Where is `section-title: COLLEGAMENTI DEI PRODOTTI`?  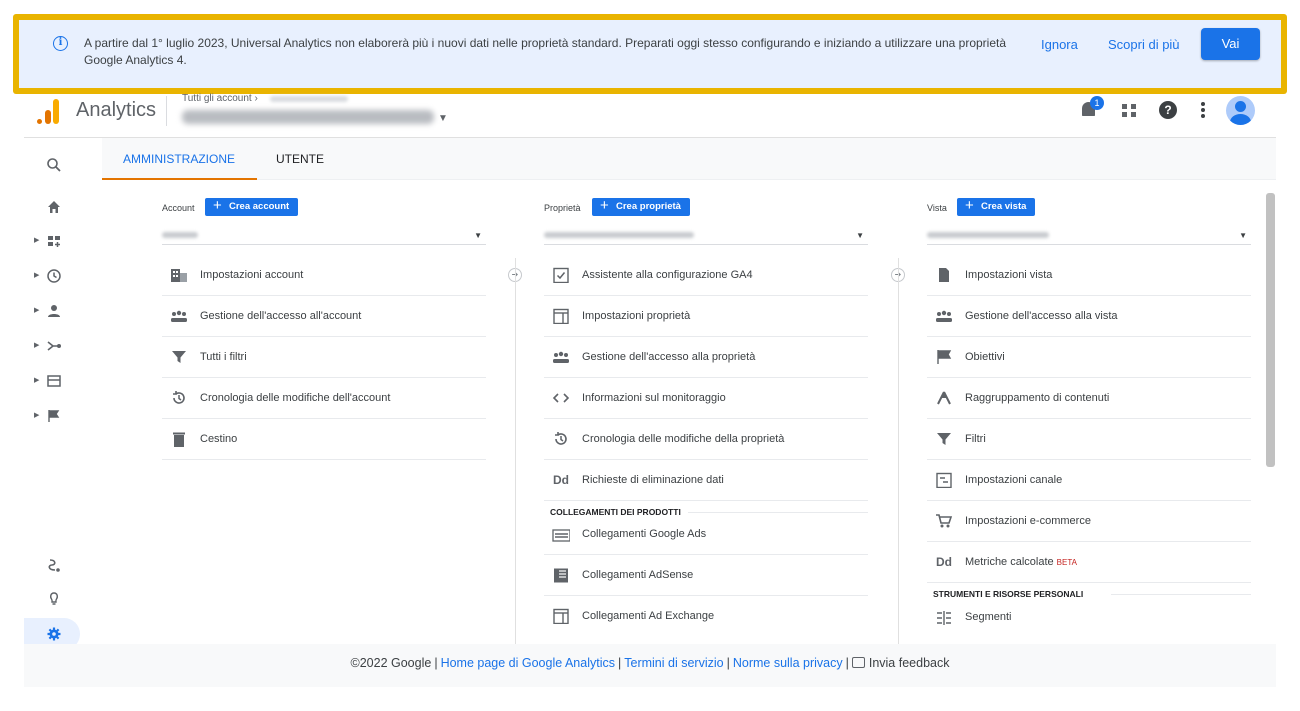
section-title: COLLEGAMENTI DEI PRODOTTI is located at coordinates (615, 512).